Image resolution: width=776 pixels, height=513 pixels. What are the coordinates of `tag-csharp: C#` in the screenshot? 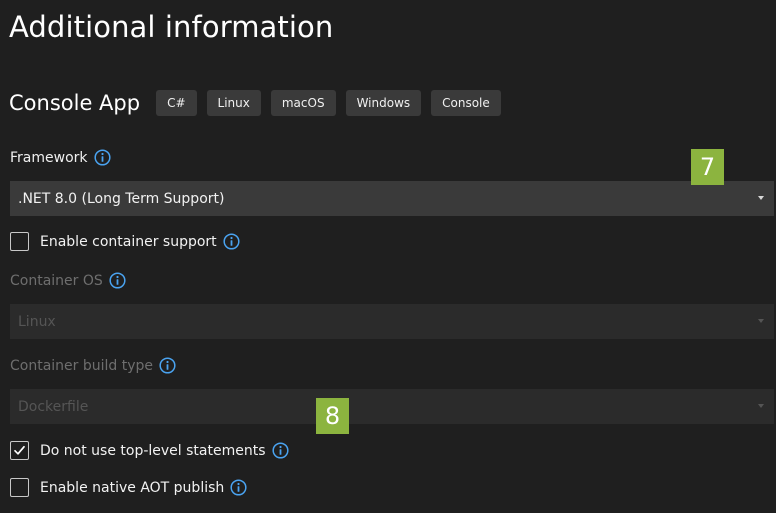 It's located at (176, 103).